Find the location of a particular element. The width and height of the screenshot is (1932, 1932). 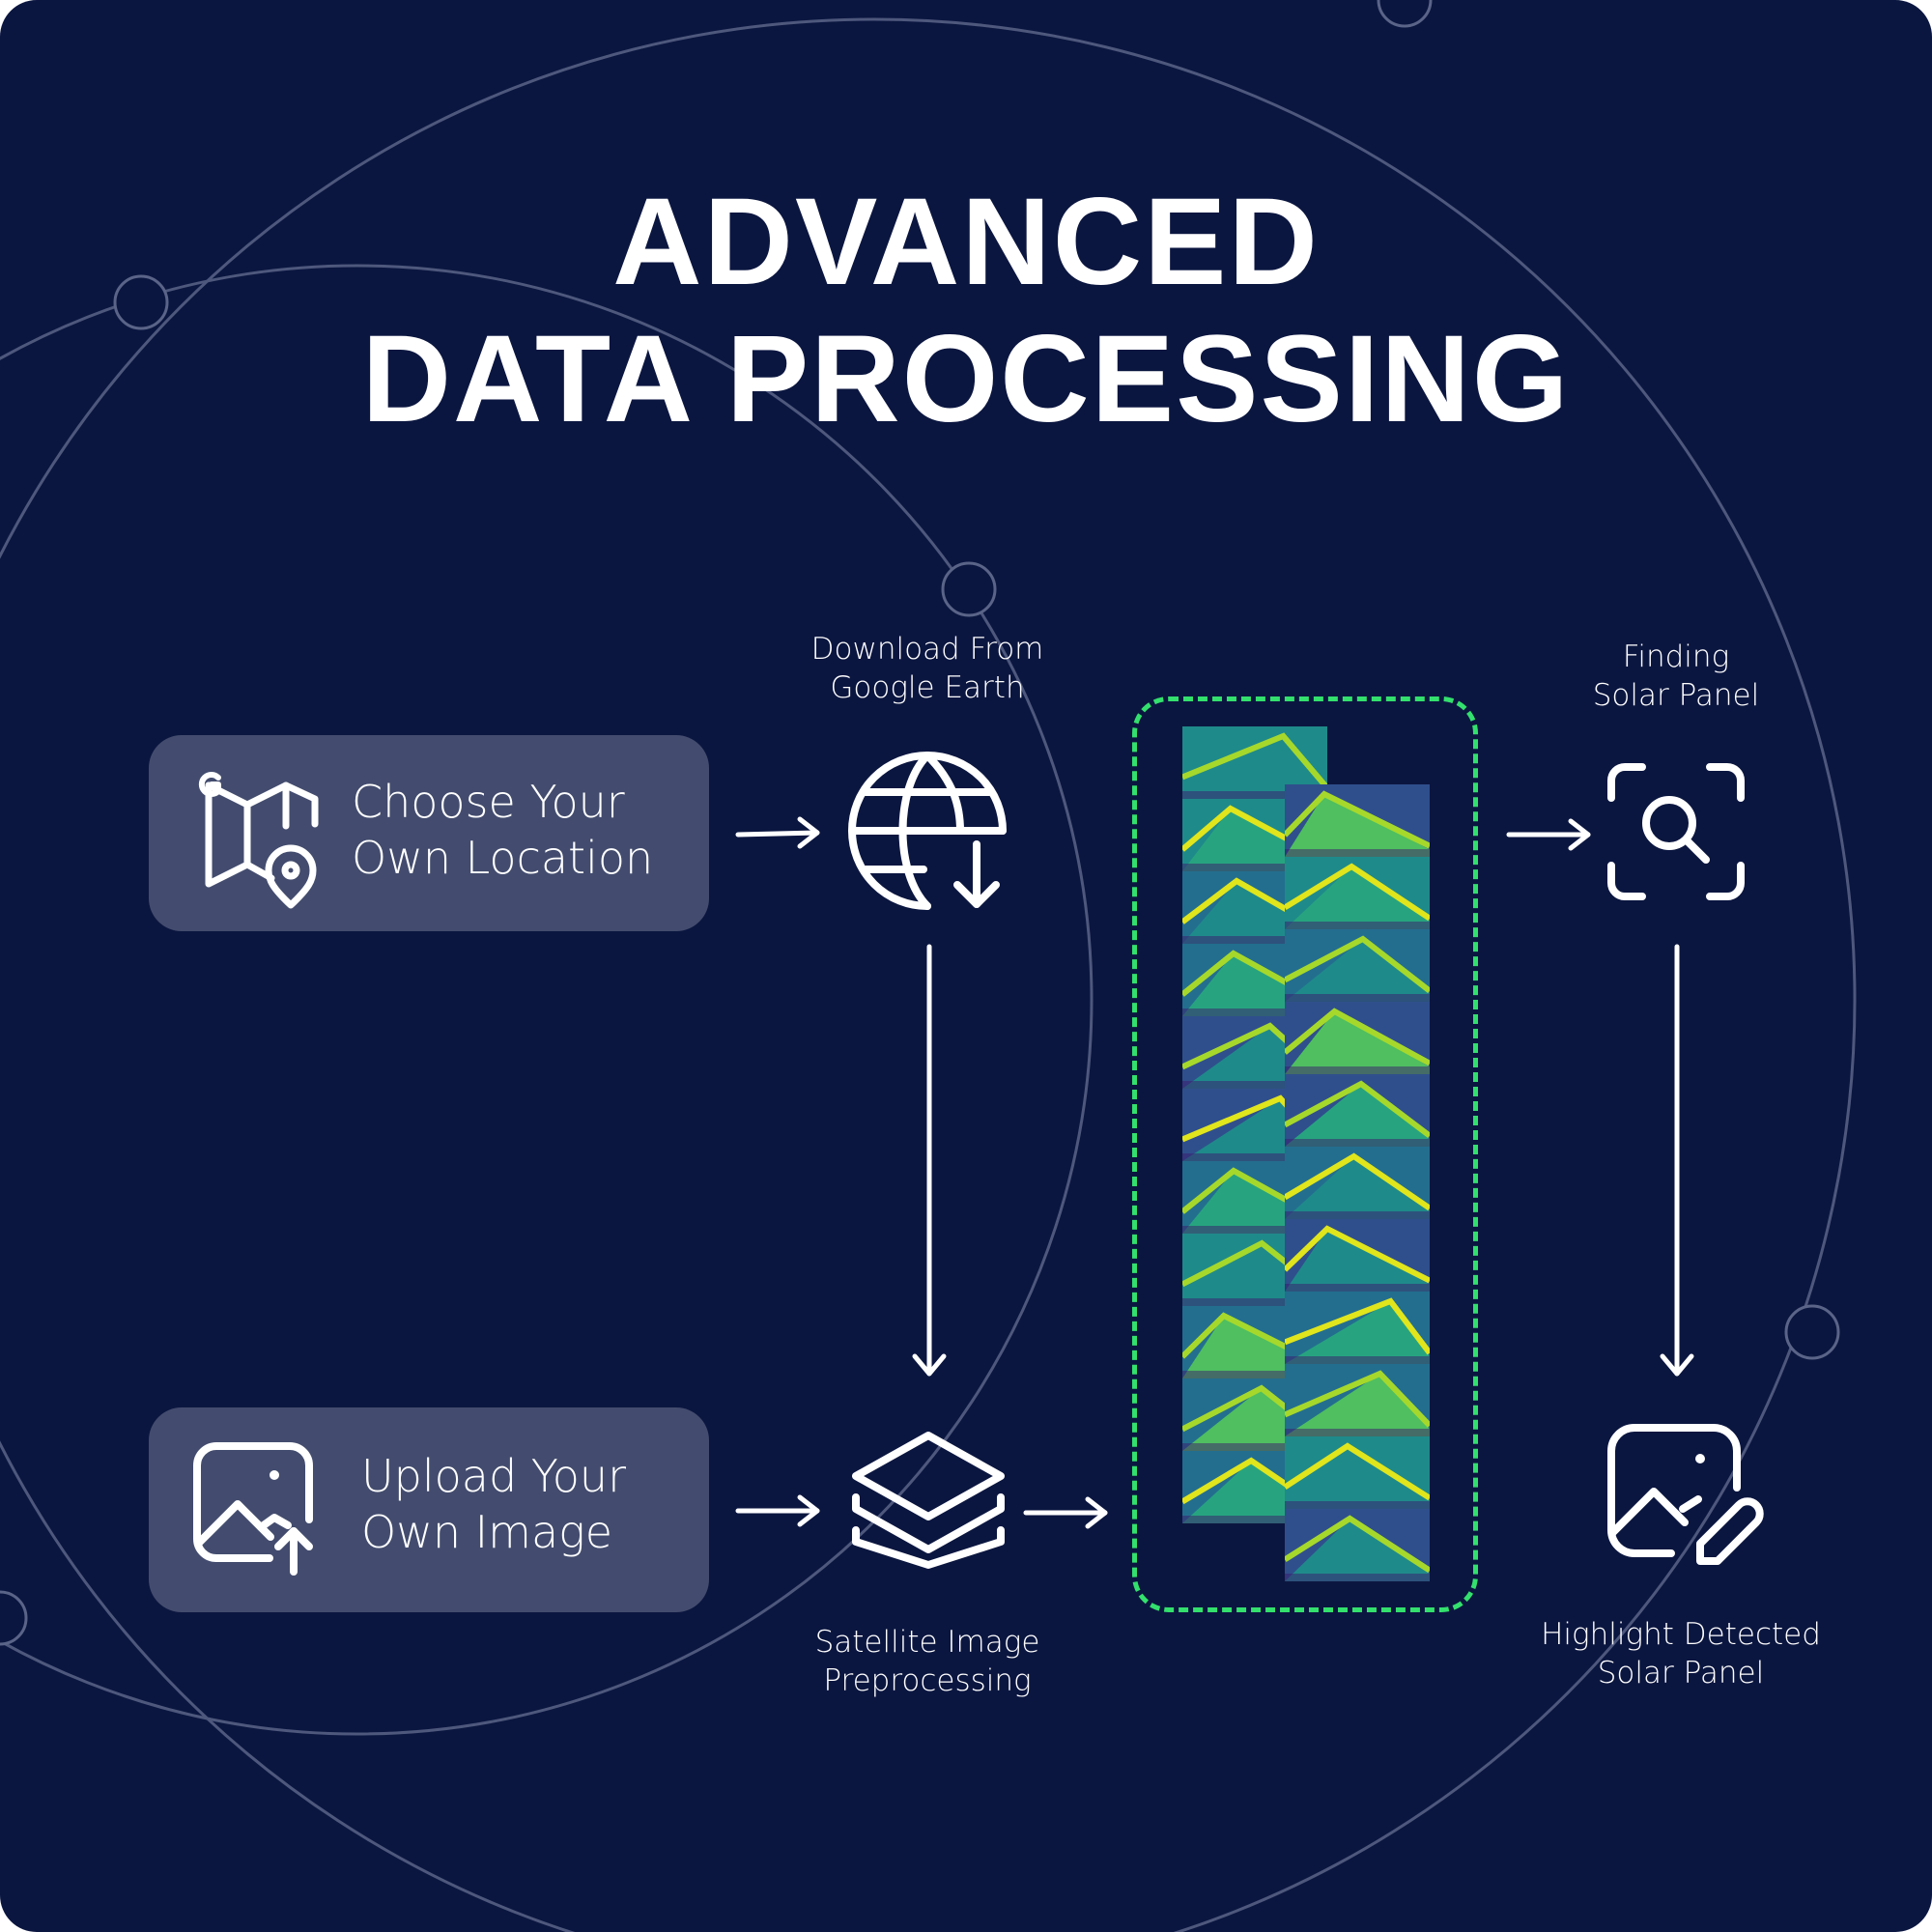

title-line-1: ADVANCED is located at coordinates (966, 242).